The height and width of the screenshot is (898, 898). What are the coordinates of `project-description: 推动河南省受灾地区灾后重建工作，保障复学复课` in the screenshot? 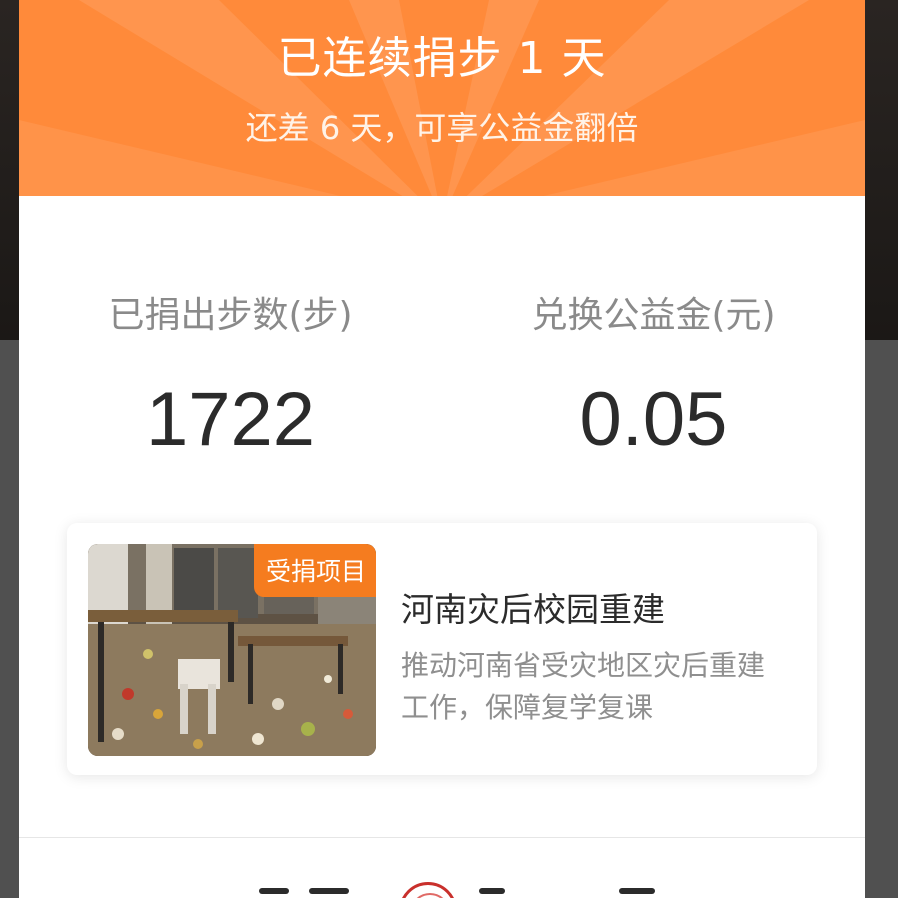 It's located at (583, 686).